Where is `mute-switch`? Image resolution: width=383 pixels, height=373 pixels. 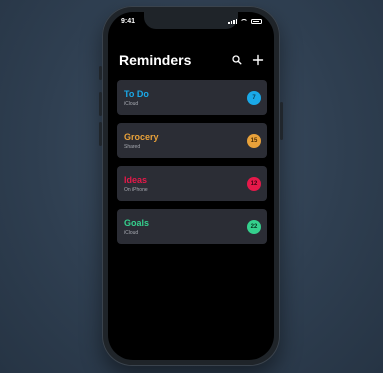 mute-switch is located at coordinates (100, 73).